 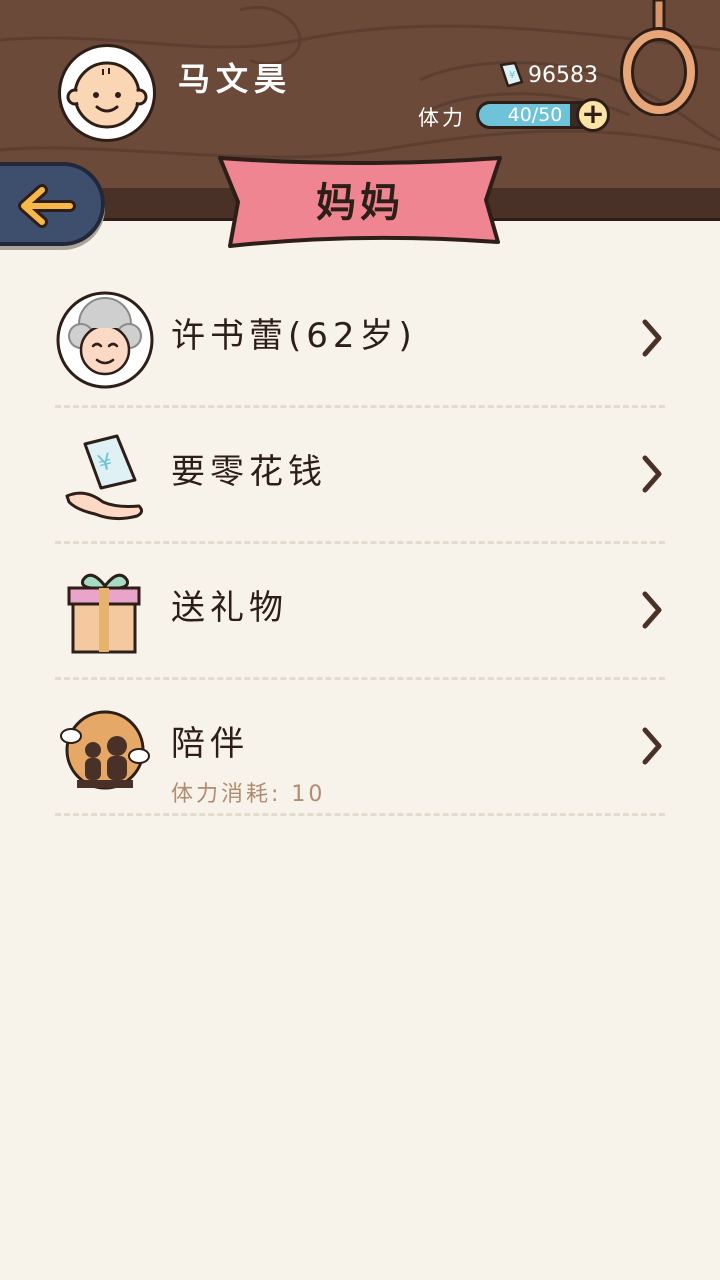 I want to click on stamina-cost-label: 体力消耗: 10, so click(x=248, y=794).